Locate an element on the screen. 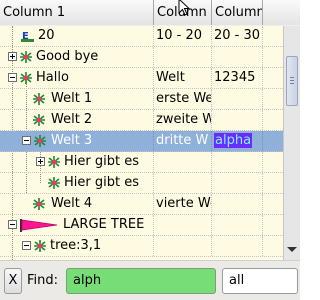 The height and width of the screenshot is (300, 320). tree-cell: LARGE TREE is located at coordinates (77, 225).